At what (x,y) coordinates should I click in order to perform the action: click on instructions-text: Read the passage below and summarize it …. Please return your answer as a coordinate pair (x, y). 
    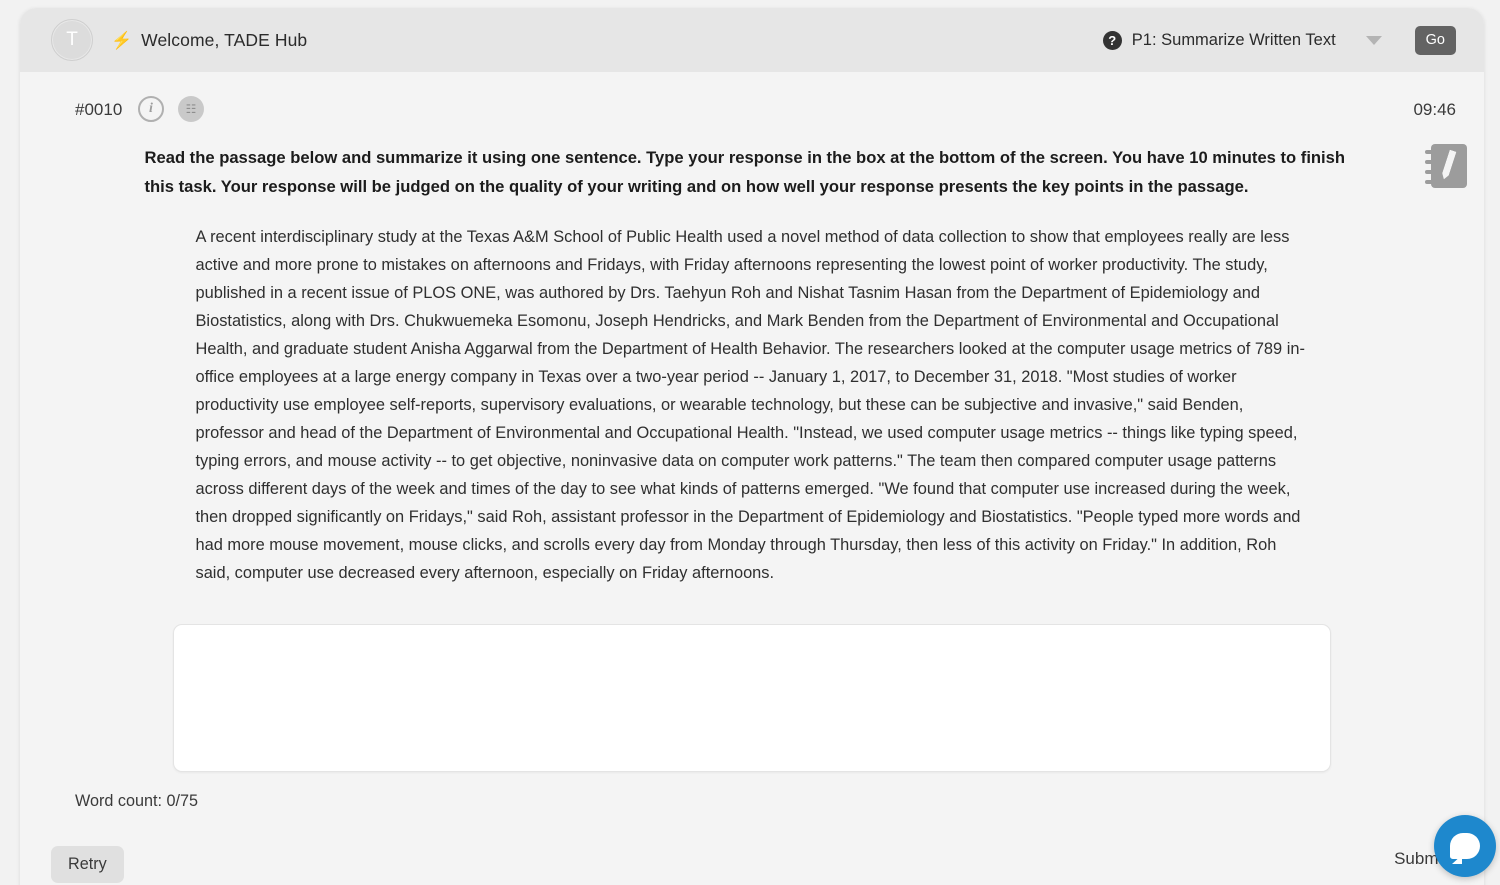
    Looking at the image, I should click on (745, 172).